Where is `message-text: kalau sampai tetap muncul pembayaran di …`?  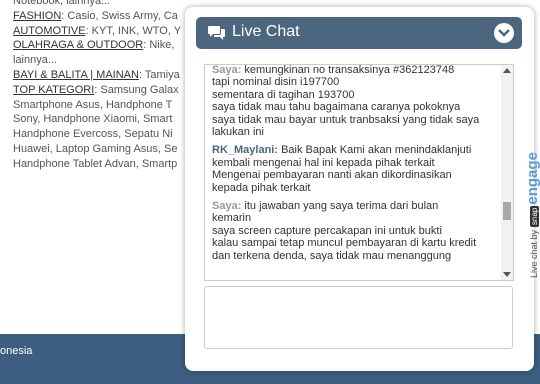 message-text: kalau sampai tetap muncul pembayaran di … is located at coordinates (344, 243).